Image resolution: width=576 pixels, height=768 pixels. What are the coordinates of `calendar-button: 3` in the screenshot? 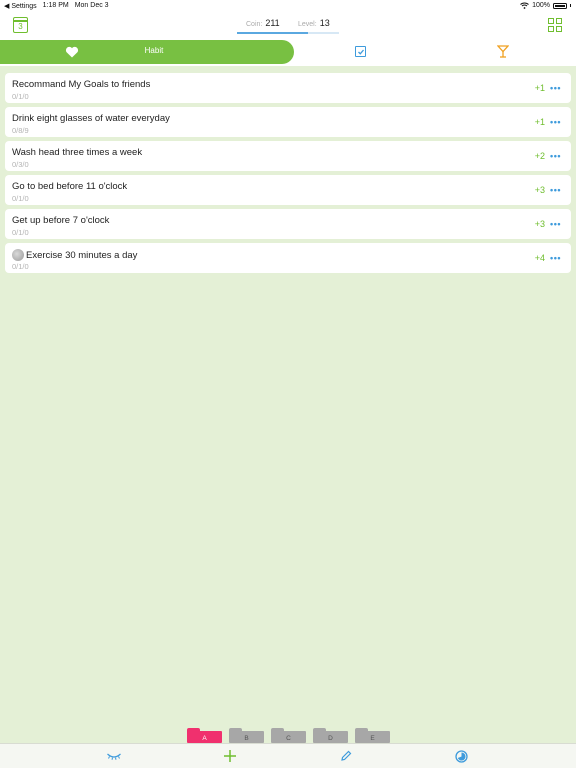 It's located at (20, 25).